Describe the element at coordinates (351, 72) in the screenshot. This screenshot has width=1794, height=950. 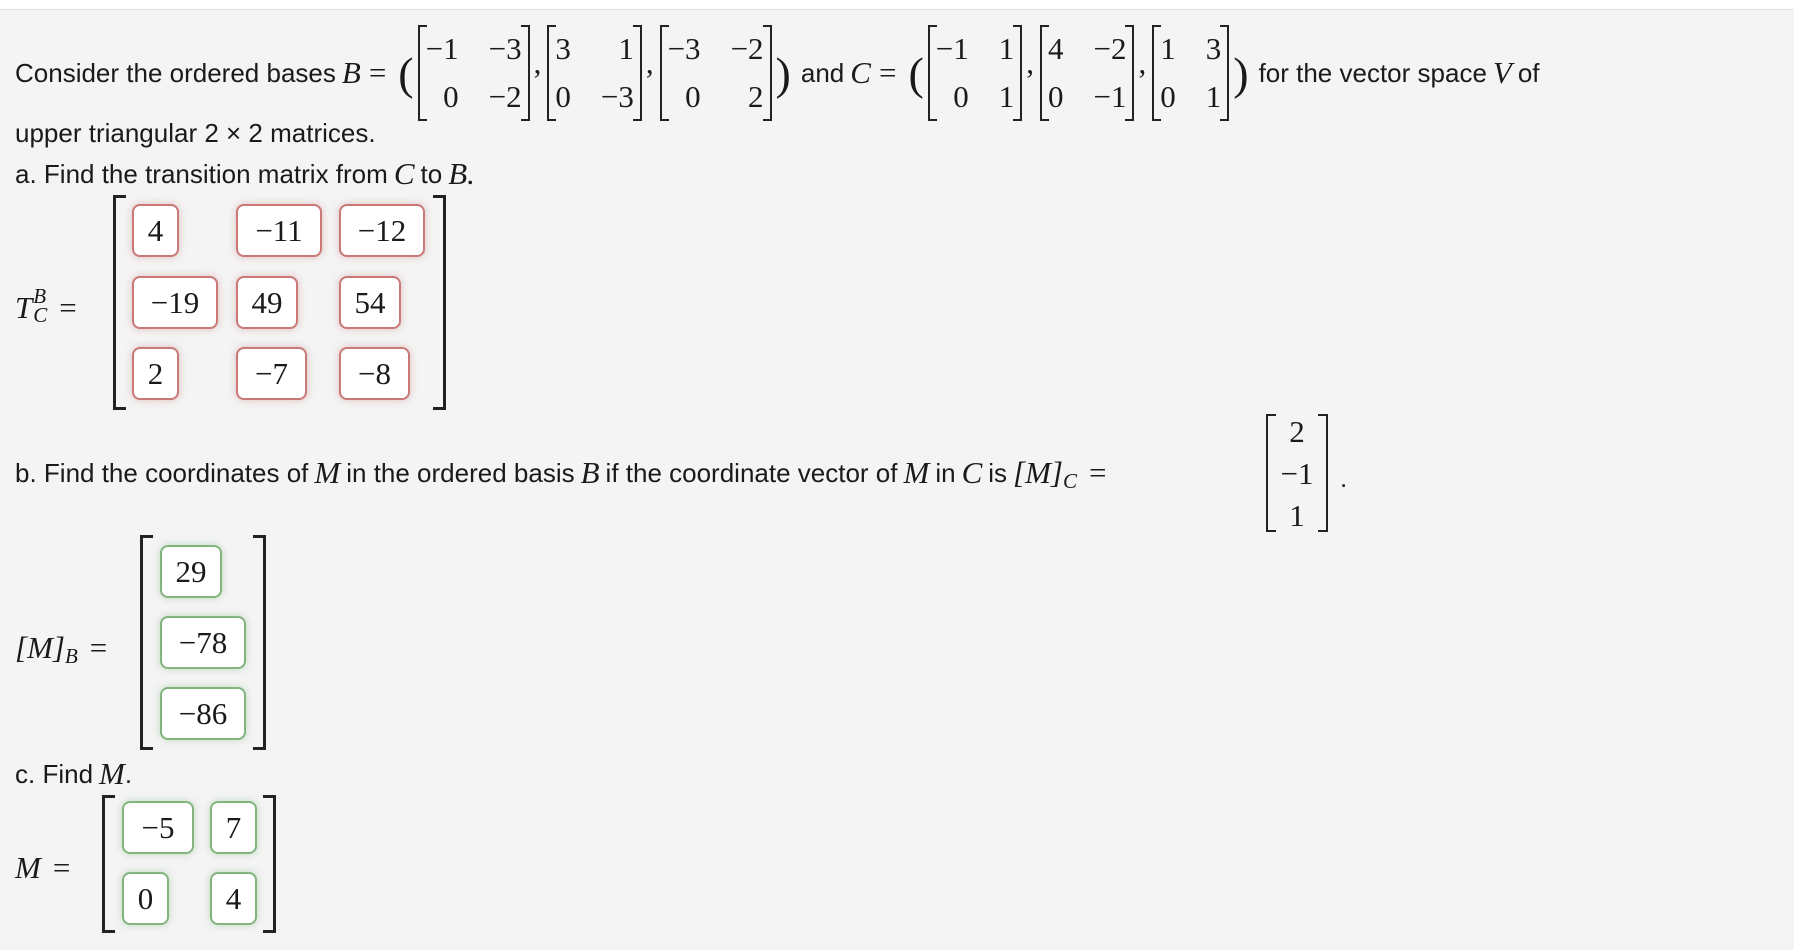
I see `basis-b-symbol: B` at that location.